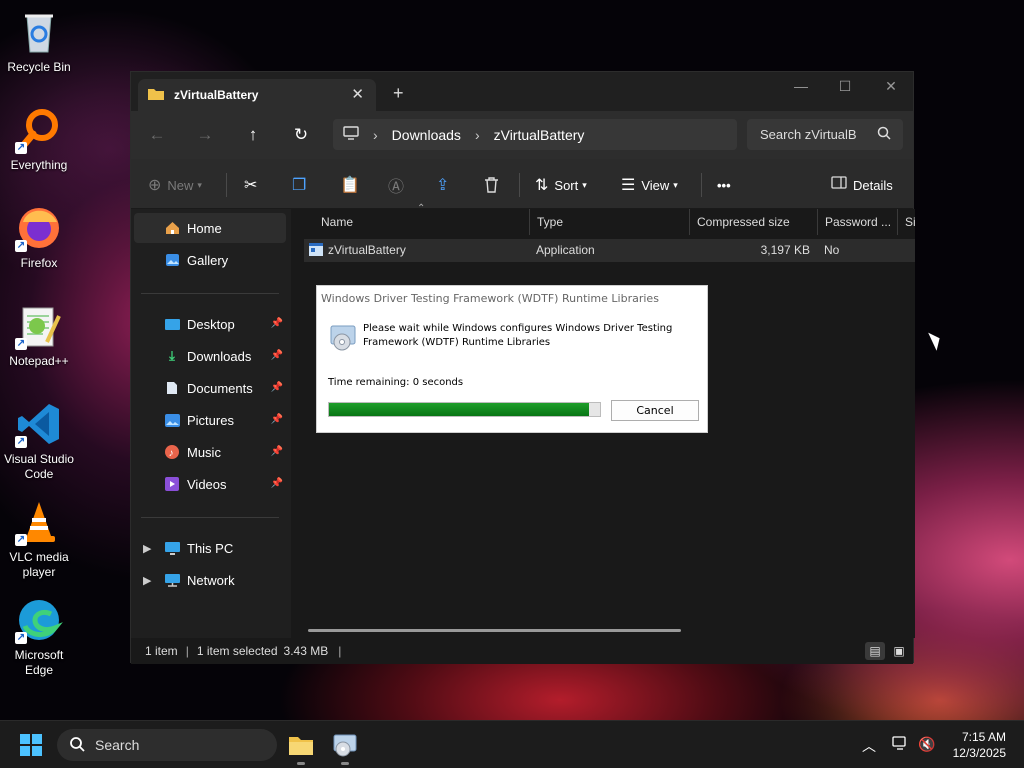  Describe the element at coordinates (219, 356) in the screenshot. I see `sidebar-label: Downloads` at that location.